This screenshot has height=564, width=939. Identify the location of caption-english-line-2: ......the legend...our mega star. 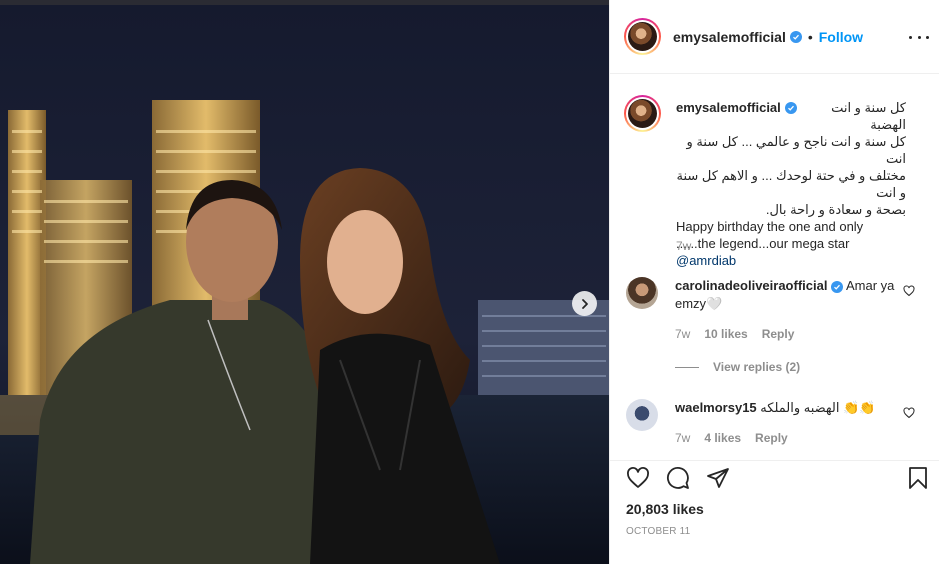
(763, 243).